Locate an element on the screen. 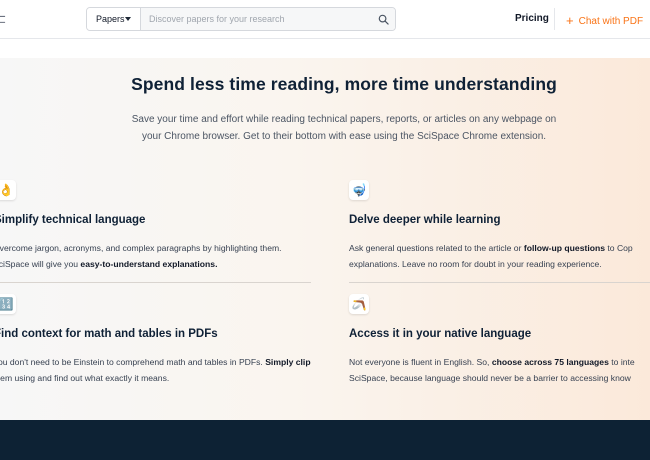 This screenshot has width=650, height=460. hand-icon: 👌 is located at coordinates (8, 190).